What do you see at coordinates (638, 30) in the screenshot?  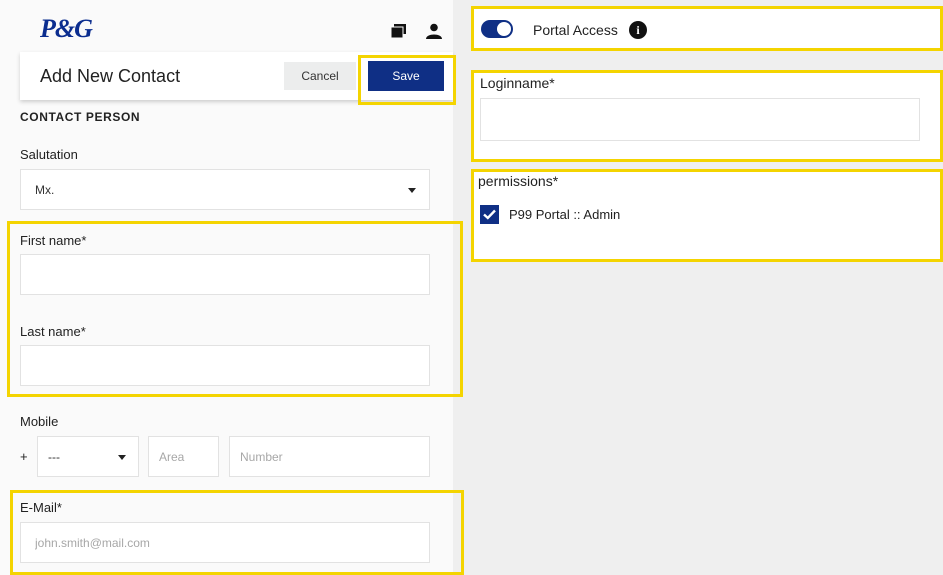 I see `info-icon: i` at bounding box center [638, 30].